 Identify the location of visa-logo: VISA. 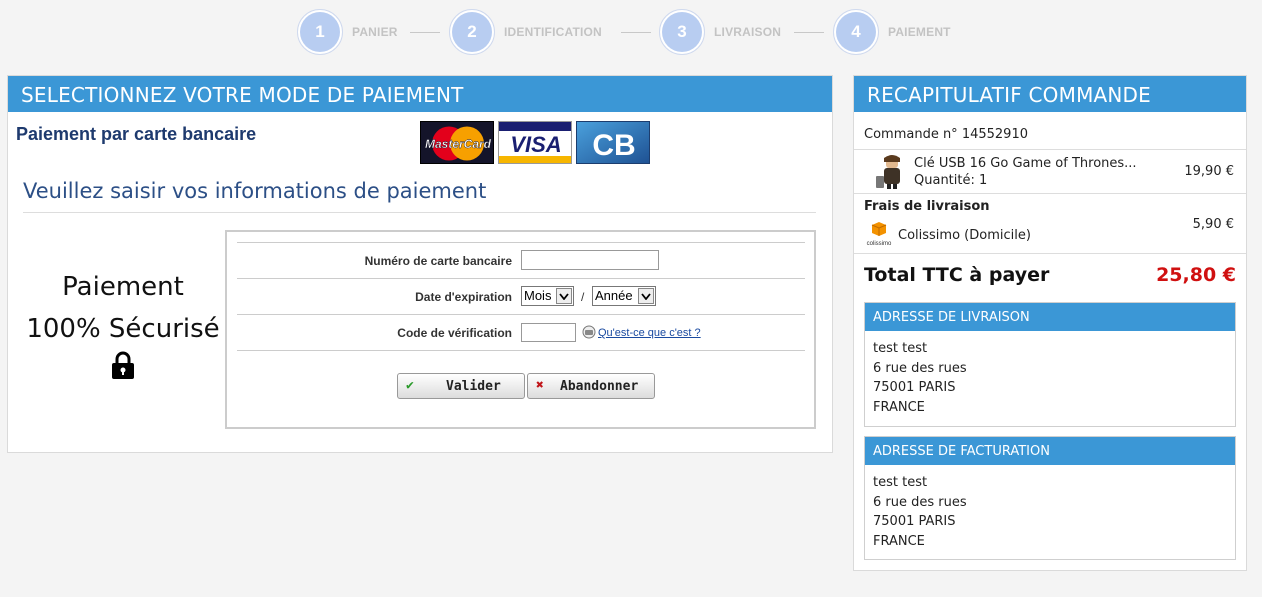
(535, 142).